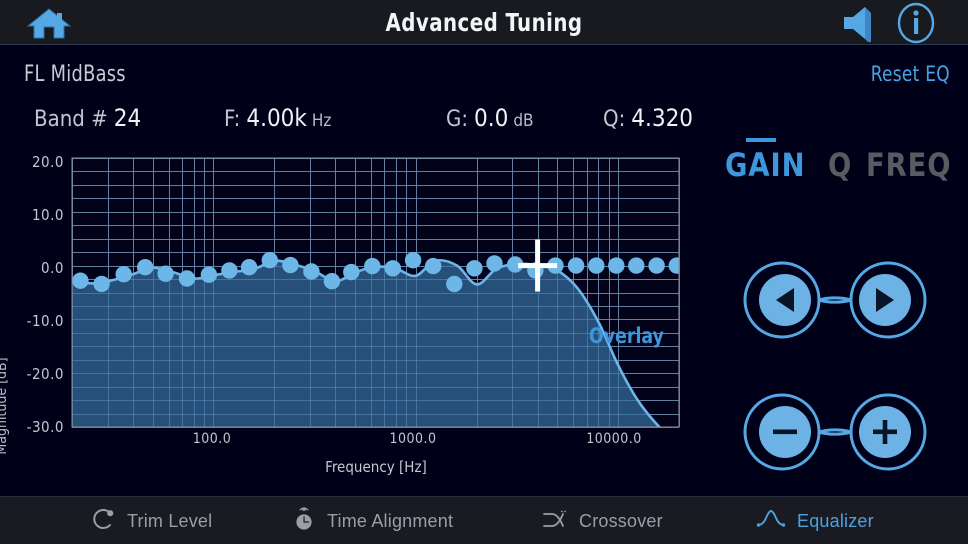 The width and height of the screenshot is (968, 544). I want to click on eq-peak-icon, so click(771, 521).